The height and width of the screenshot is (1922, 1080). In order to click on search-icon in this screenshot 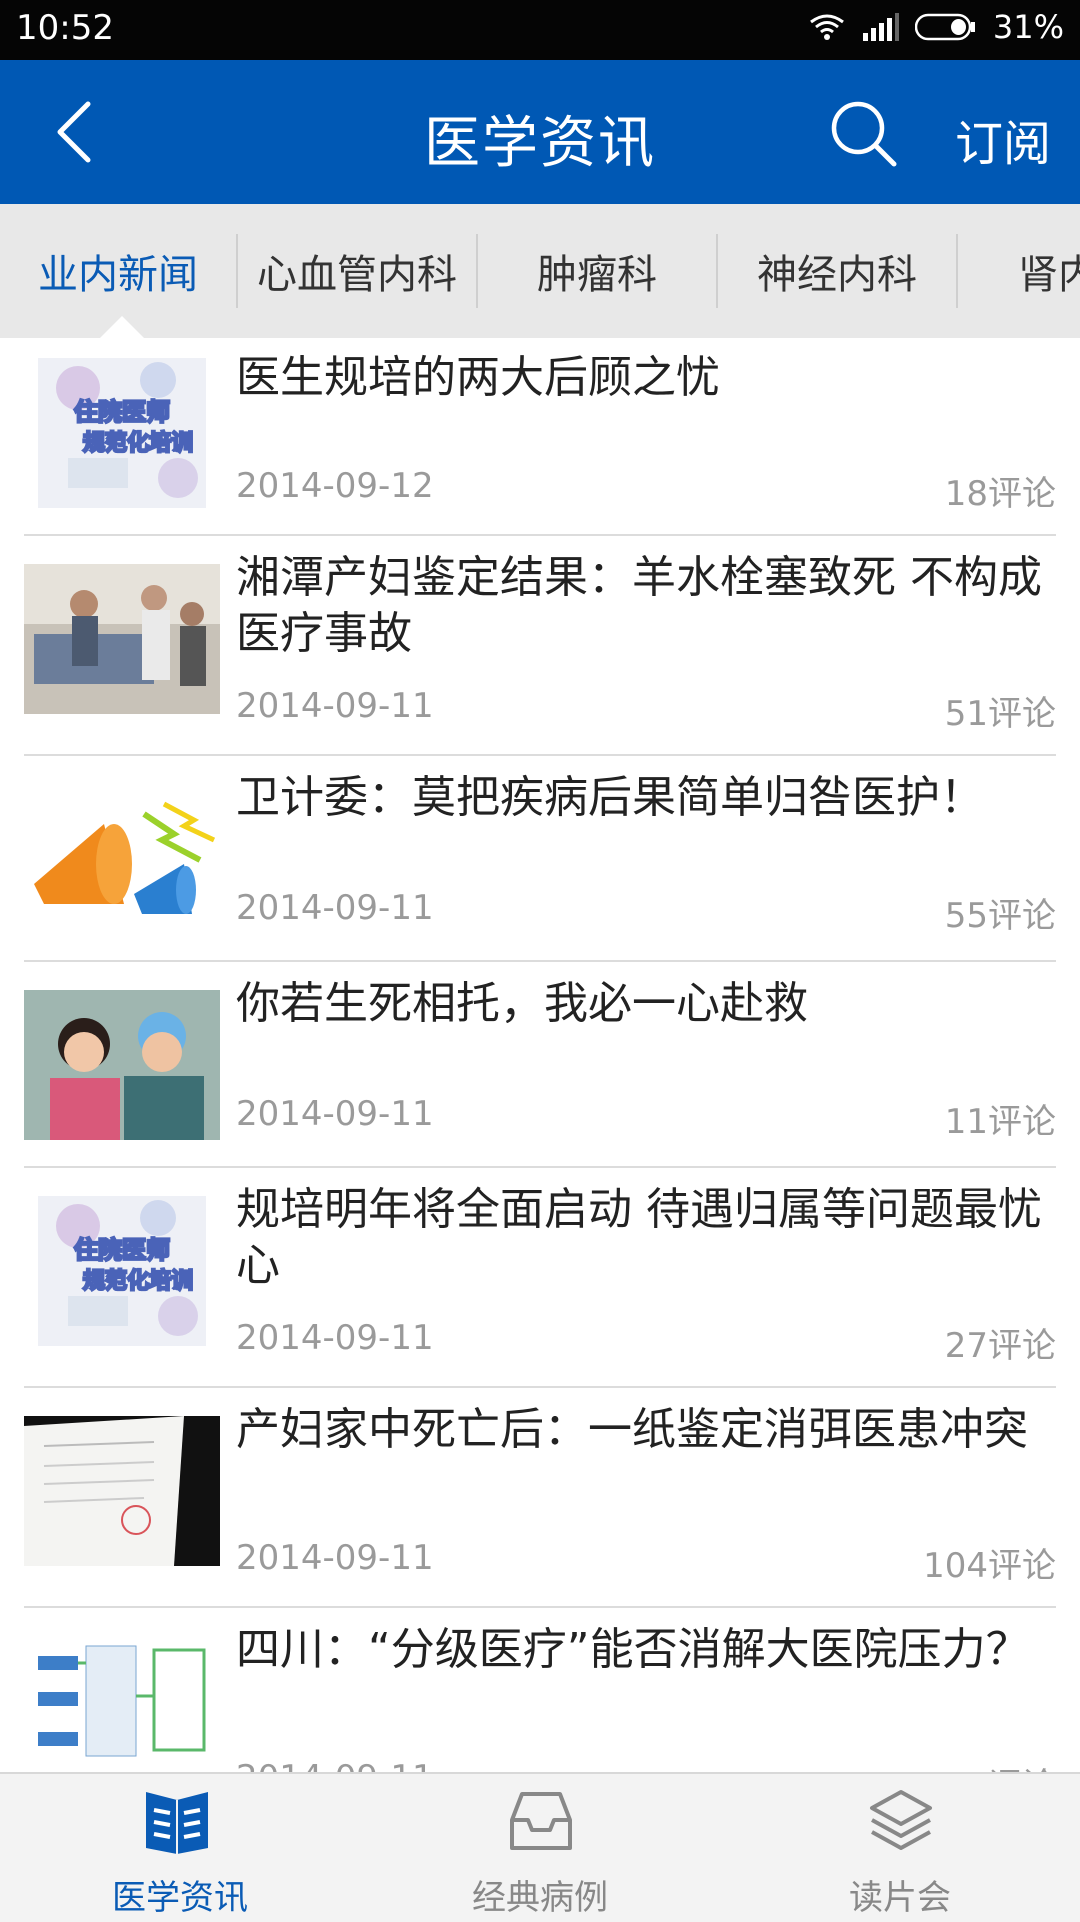, I will do `click(864, 134)`.